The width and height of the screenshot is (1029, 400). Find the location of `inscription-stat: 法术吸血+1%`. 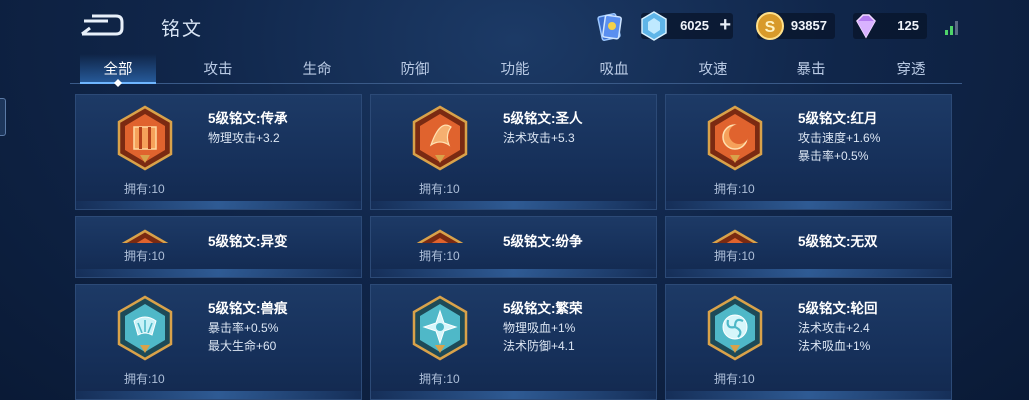

inscription-stat: 法术吸血+1% is located at coordinates (834, 346).